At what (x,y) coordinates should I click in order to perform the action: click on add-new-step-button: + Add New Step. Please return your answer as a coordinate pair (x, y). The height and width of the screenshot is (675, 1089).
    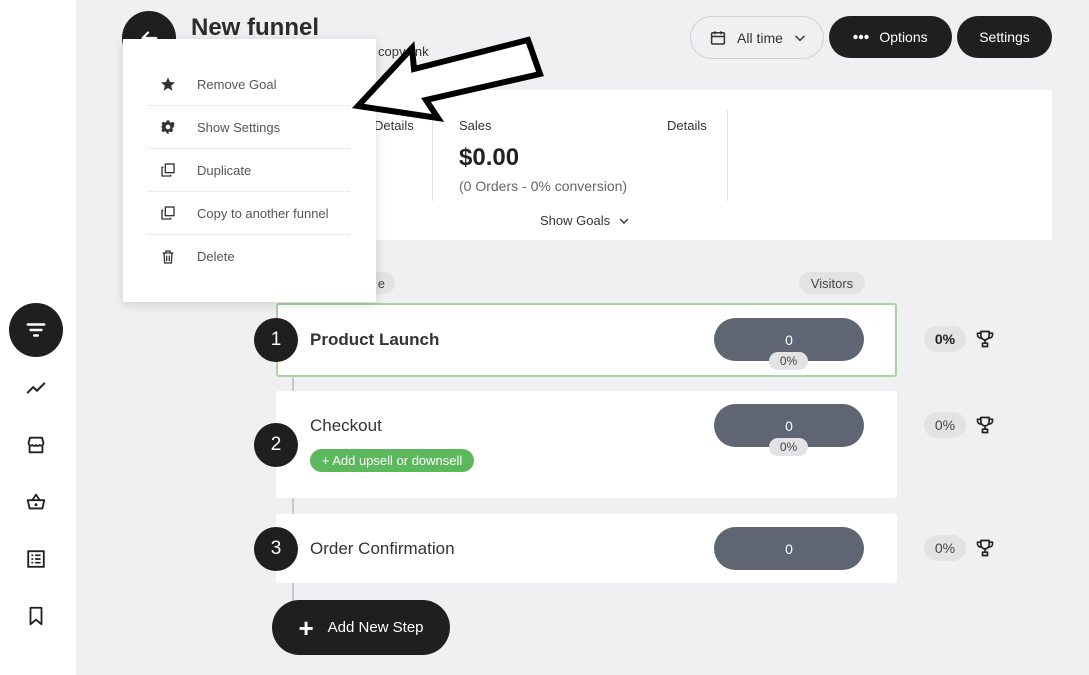
    Looking at the image, I should click on (361, 627).